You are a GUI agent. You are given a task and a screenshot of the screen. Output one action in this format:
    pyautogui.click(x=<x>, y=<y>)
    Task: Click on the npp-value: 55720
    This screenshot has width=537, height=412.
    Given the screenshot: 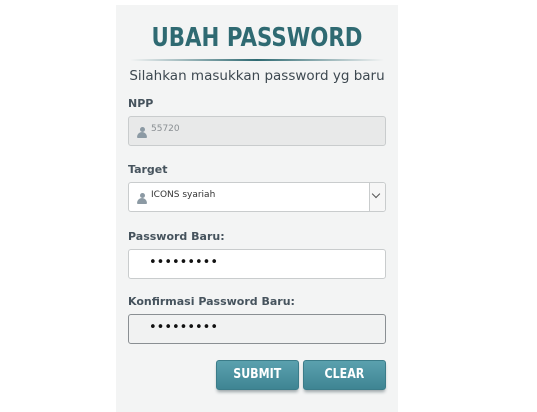 What is the action you would take?
    pyautogui.click(x=165, y=129)
    